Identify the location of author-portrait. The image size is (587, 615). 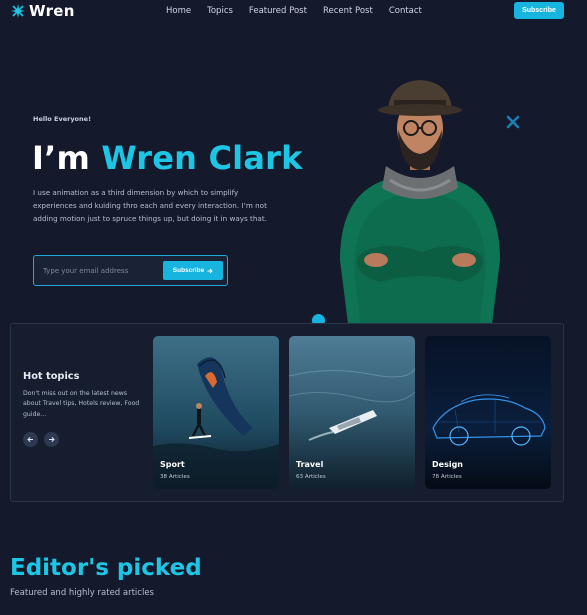
(420, 202).